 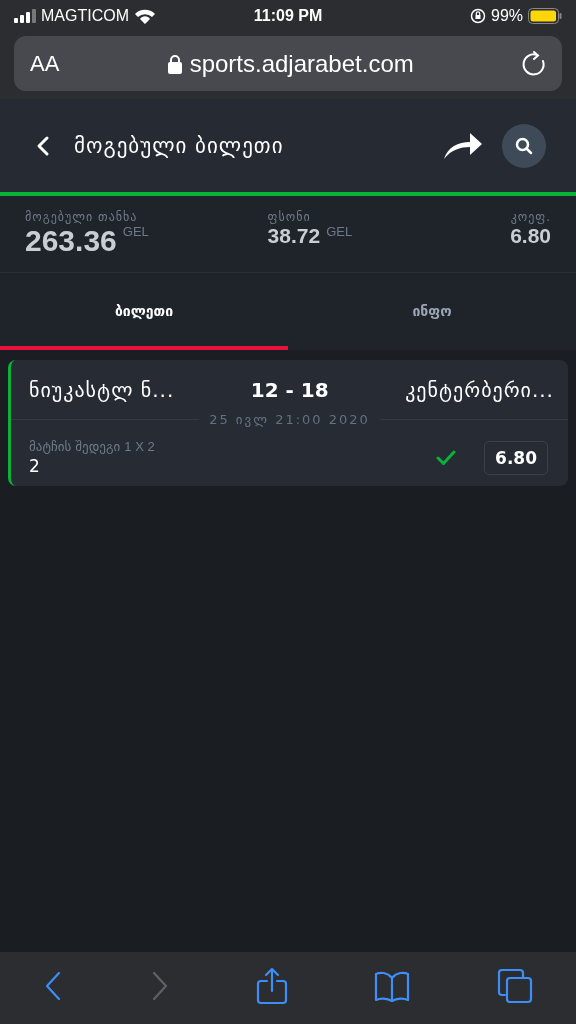 I want to click on bet-pick: 2, so click(x=35, y=466).